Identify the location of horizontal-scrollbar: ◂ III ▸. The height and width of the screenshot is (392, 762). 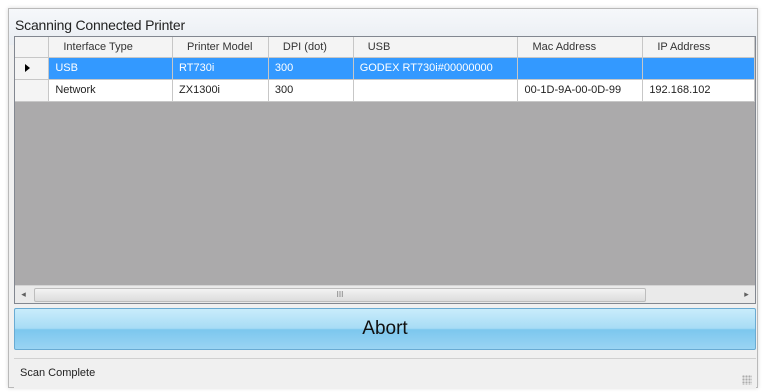
(385, 294).